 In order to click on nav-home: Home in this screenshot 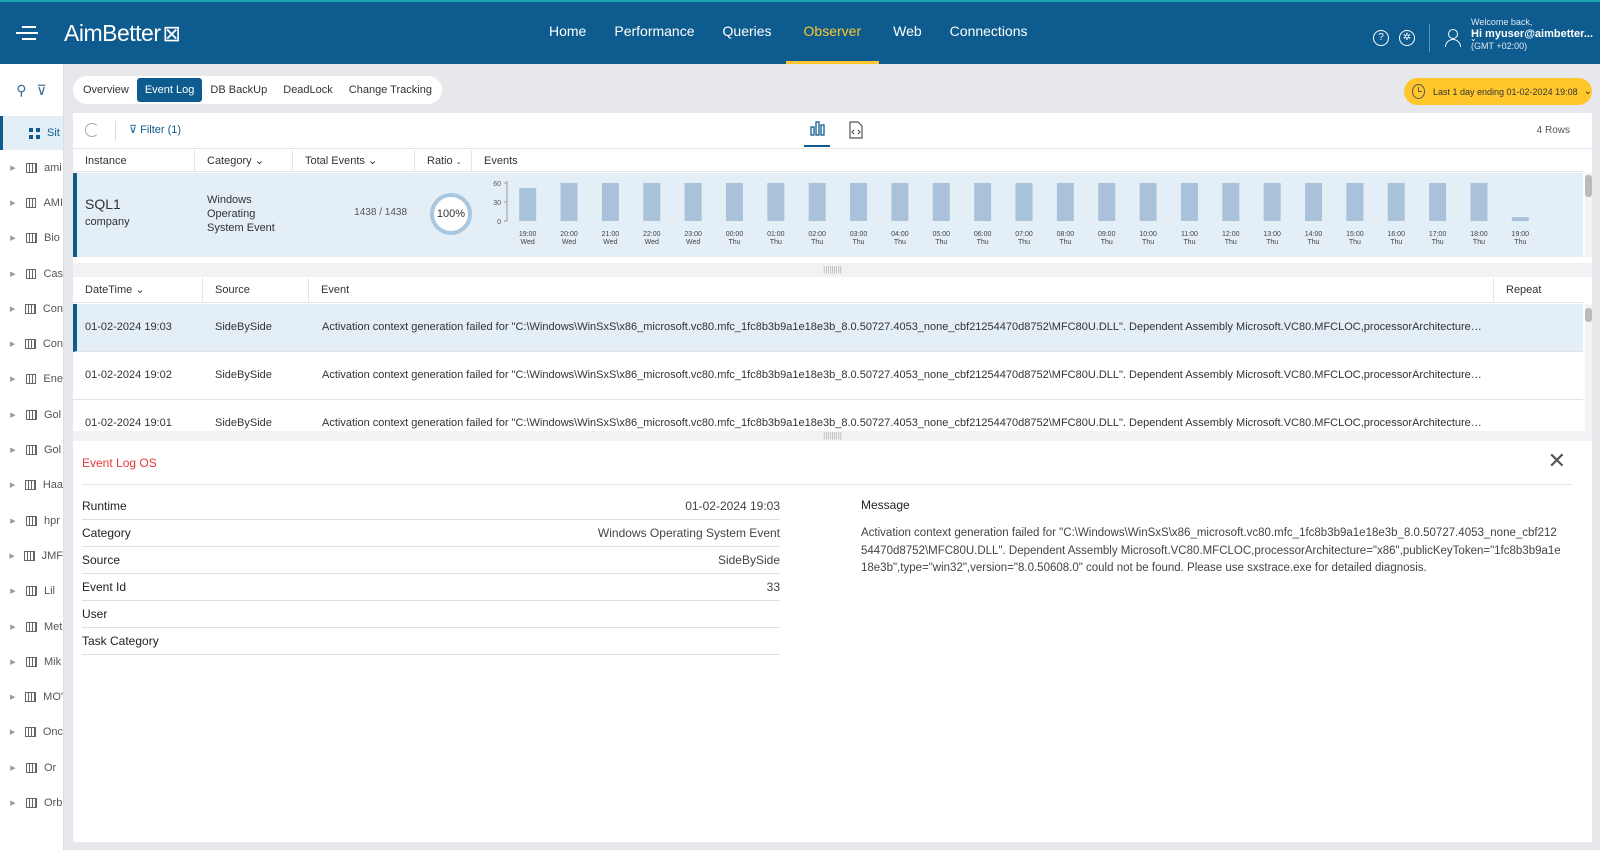, I will do `click(567, 33)`.